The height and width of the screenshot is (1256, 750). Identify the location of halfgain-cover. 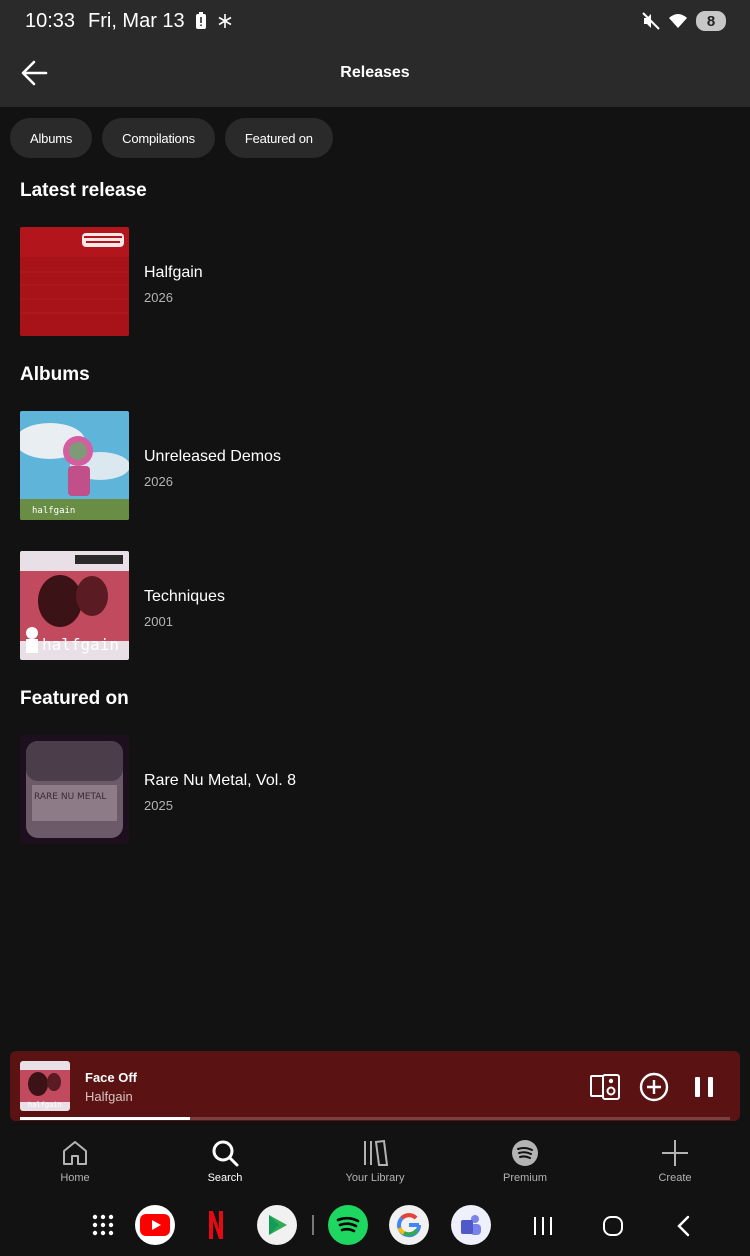
(74, 281).